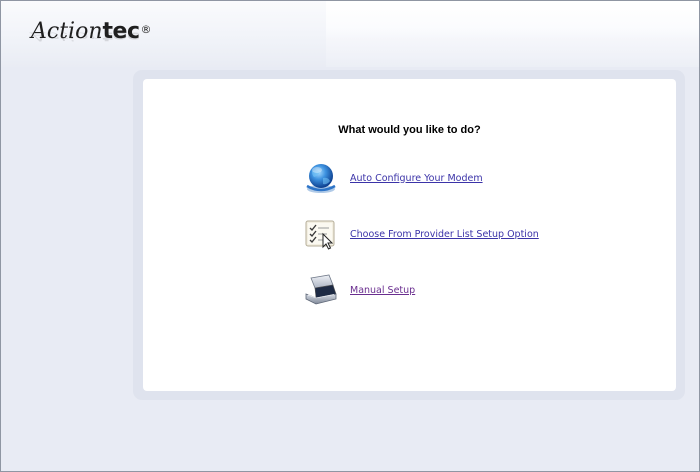 Image resolution: width=700 pixels, height=472 pixels. What do you see at coordinates (321, 290) in the screenshot?
I see `scanner-icon` at bounding box center [321, 290].